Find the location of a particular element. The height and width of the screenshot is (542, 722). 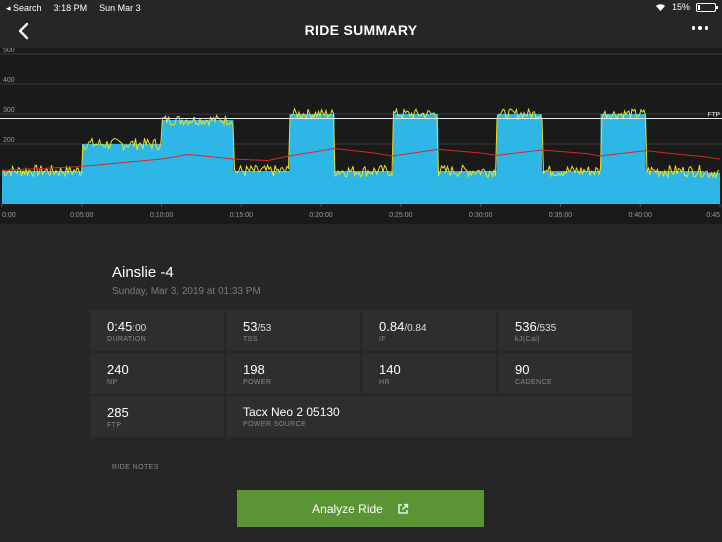

metric-label: HR is located at coordinates (384, 382).